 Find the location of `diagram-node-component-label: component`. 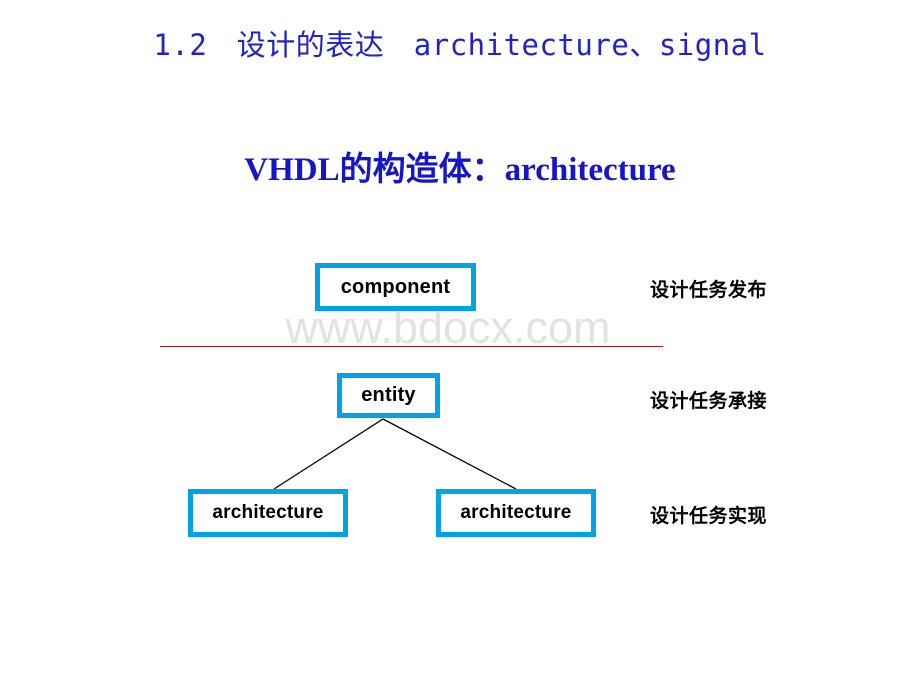

diagram-node-component-label: component is located at coordinates (395, 286).